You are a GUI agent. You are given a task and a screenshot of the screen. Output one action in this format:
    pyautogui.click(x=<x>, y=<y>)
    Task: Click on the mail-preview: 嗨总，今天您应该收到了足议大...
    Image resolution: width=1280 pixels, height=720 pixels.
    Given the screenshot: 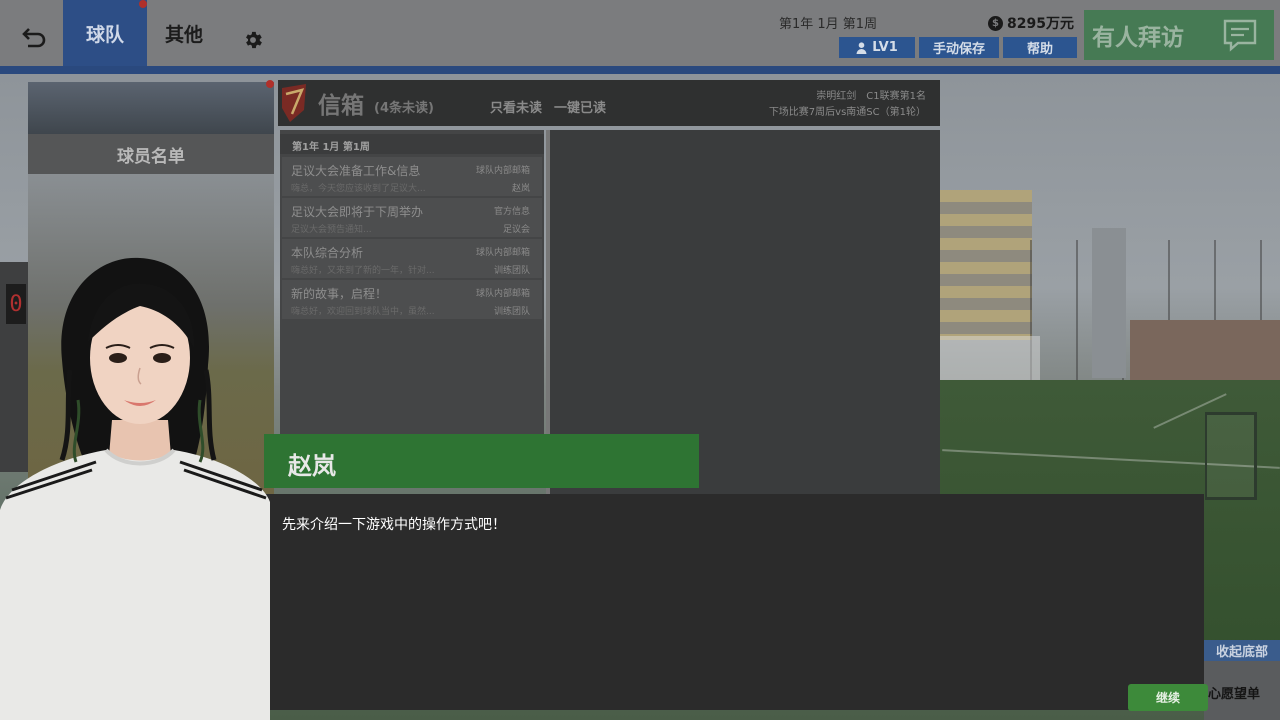 What is the action you would take?
    pyautogui.click(x=358, y=189)
    